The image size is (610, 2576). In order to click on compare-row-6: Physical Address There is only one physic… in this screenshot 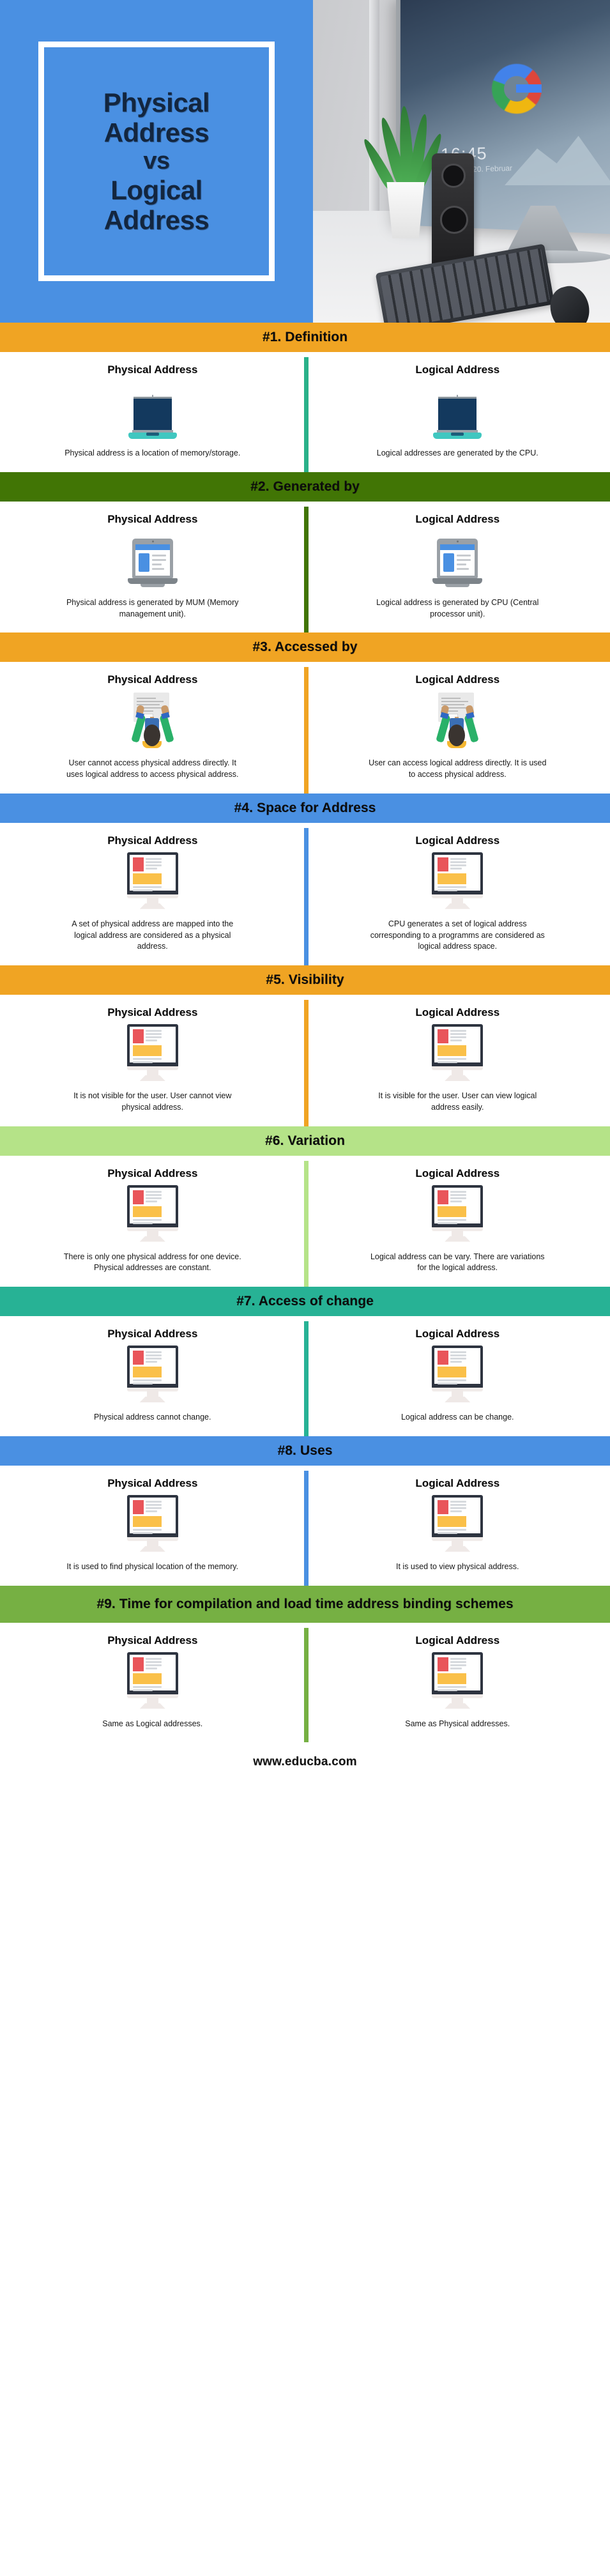, I will do `click(305, 1221)`.